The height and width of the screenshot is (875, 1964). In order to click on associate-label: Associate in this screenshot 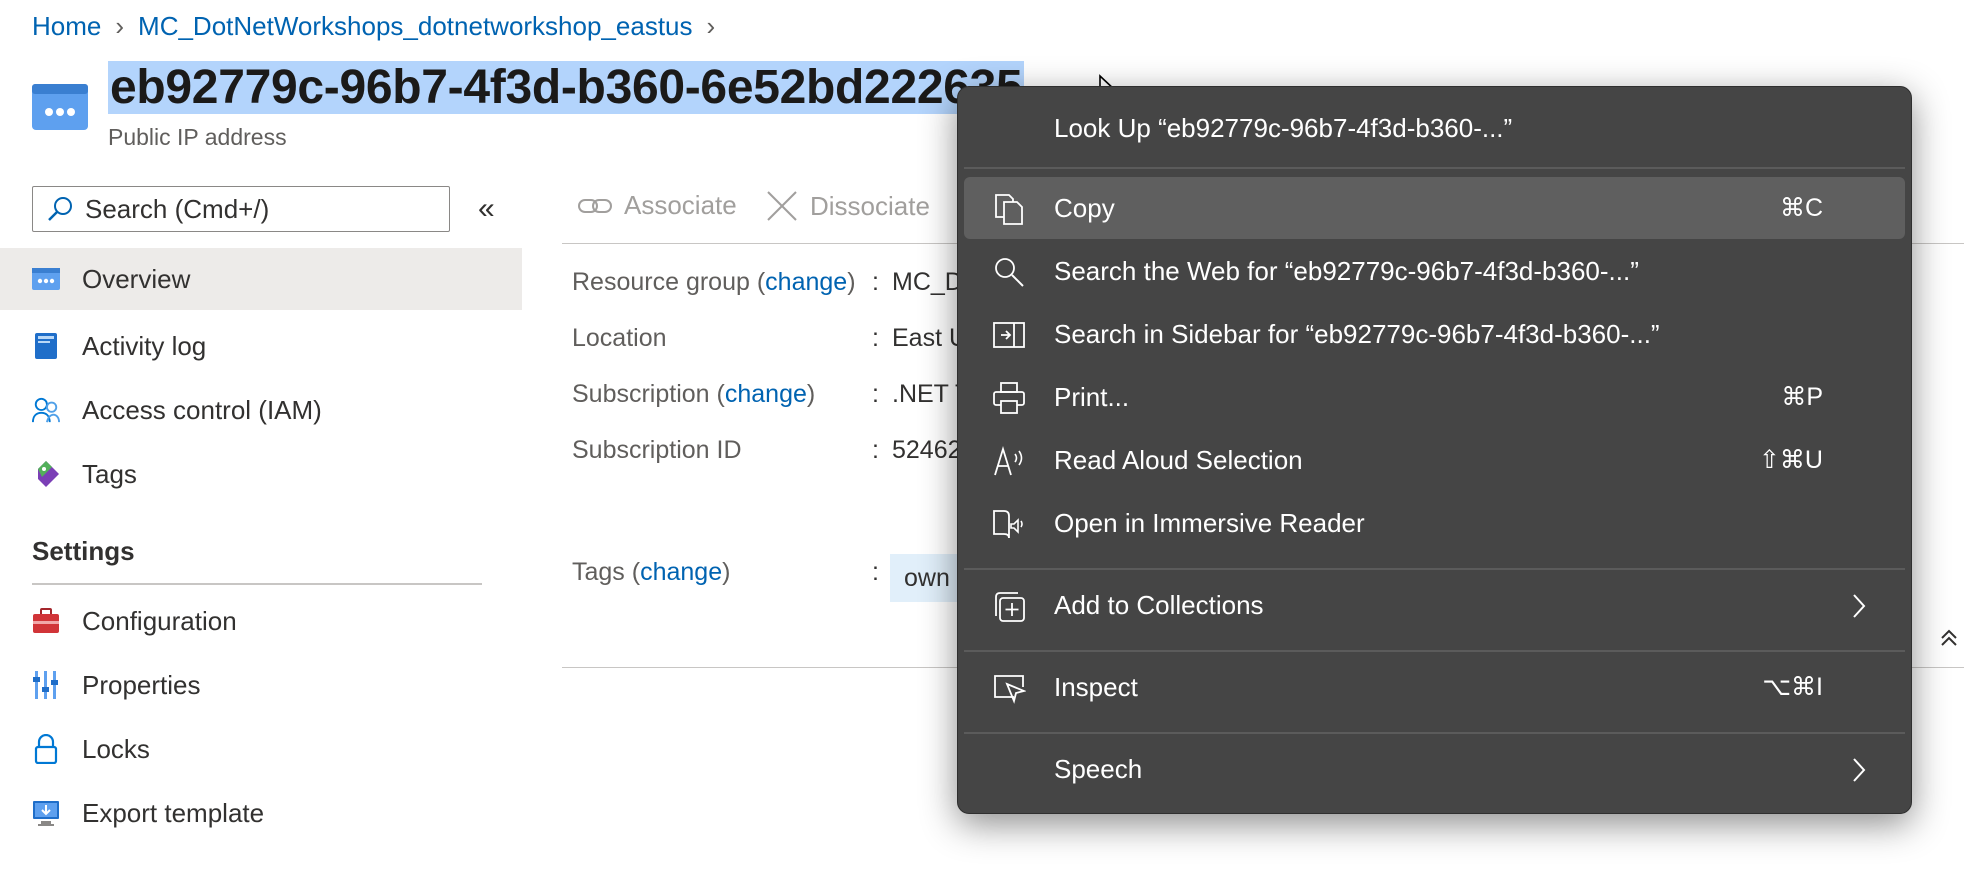, I will do `click(680, 205)`.